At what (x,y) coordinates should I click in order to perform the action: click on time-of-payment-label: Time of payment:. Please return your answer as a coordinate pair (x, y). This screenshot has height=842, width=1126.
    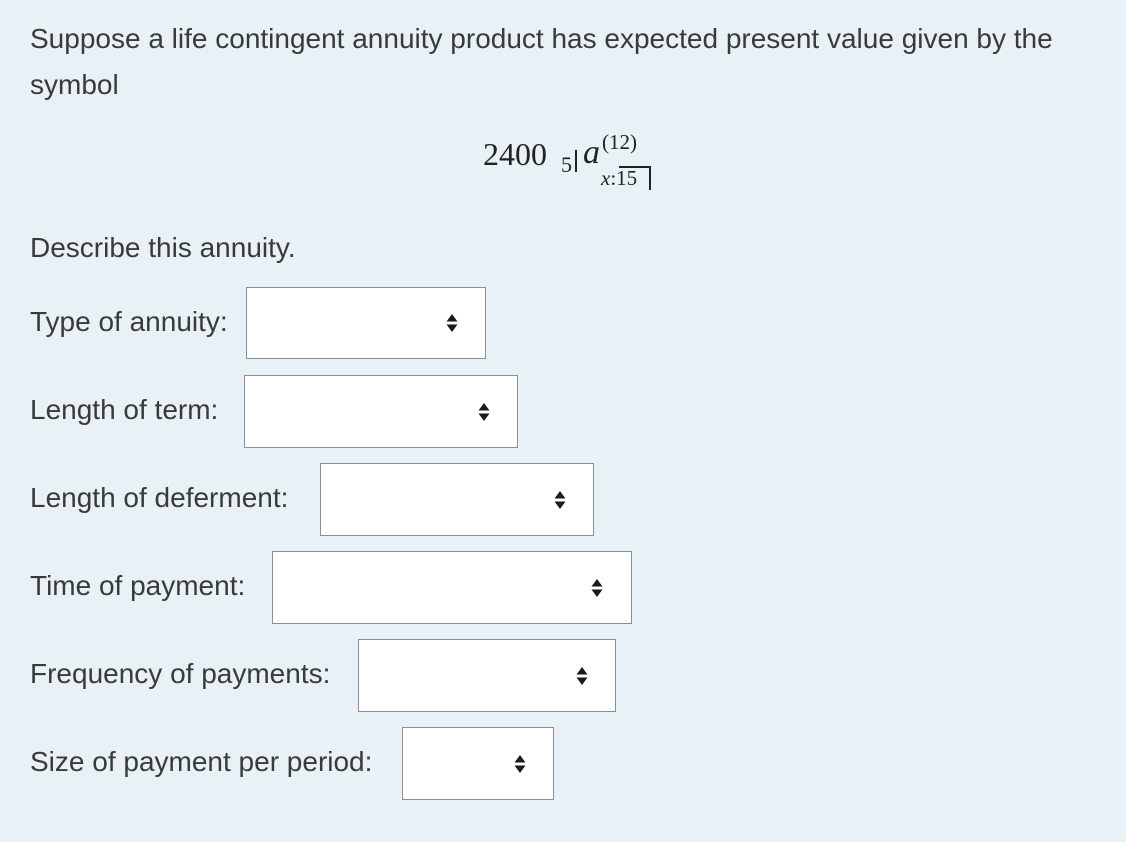
    Looking at the image, I should click on (138, 585).